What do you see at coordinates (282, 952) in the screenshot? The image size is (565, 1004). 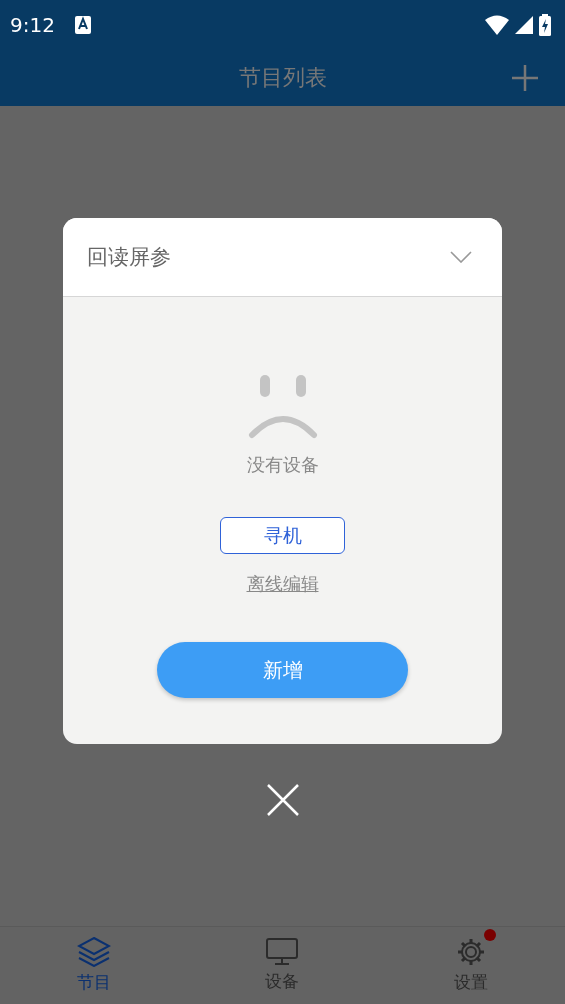 I see `monitor-icon` at bounding box center [282, 952].